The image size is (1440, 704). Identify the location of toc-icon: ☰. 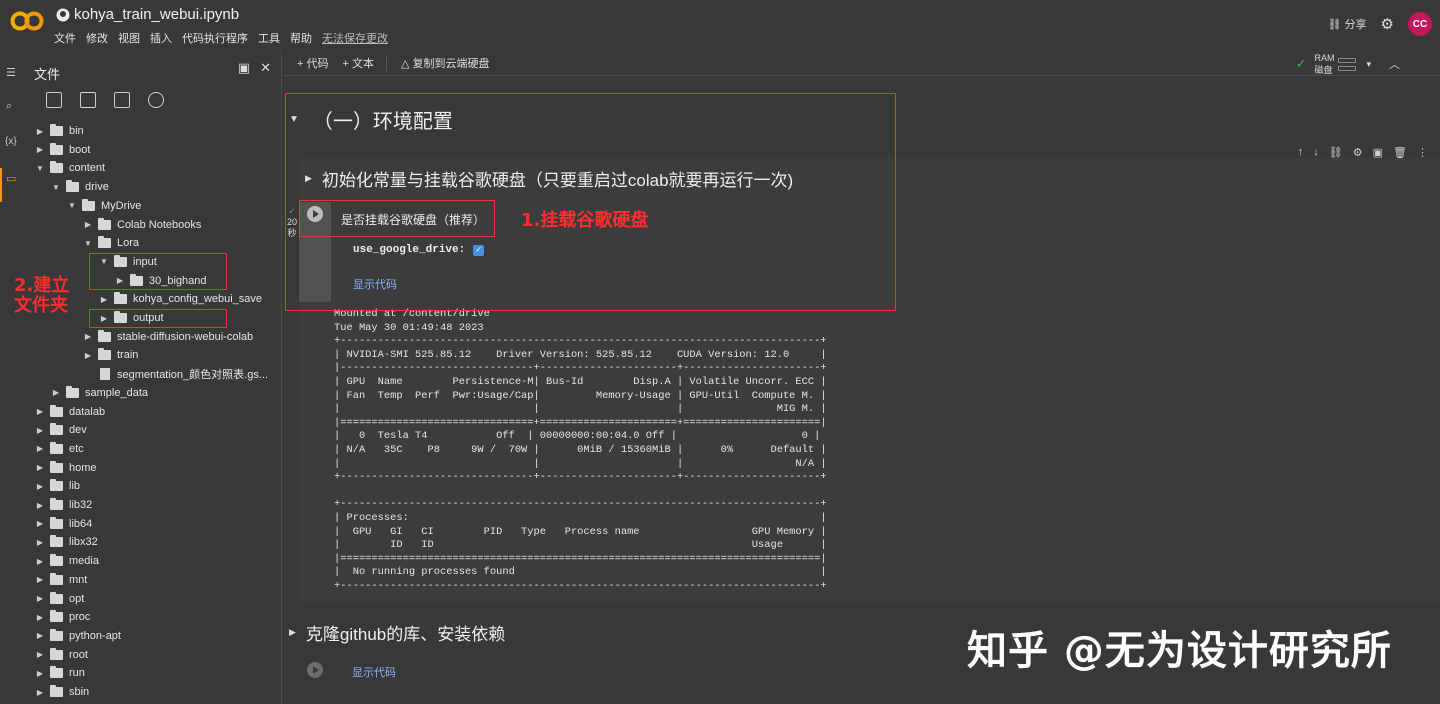
(11, 72).